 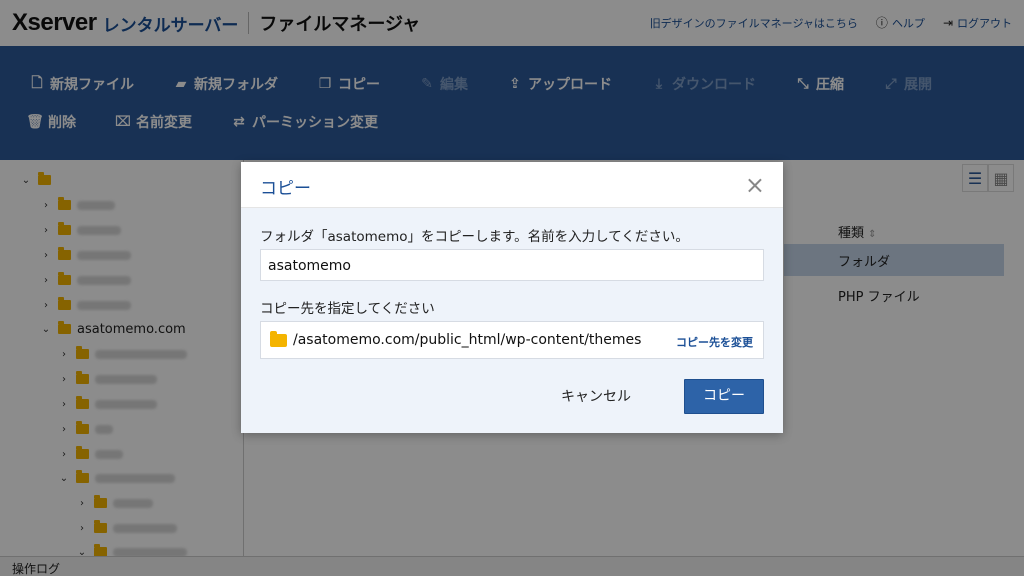 What do you see at coordinates (724, 396) in the screenshot?
I see `copy-confirm-button: コピー` at bounding box center [724, 396].